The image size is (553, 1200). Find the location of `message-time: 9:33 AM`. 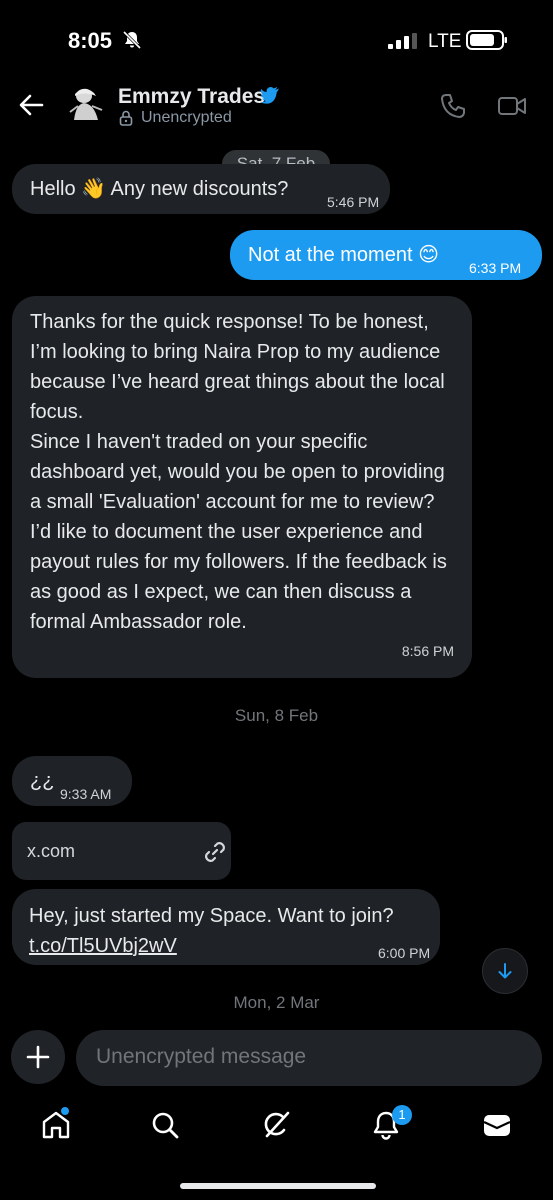

message-time: 9:33 AM is located at coordinates (86, 794).